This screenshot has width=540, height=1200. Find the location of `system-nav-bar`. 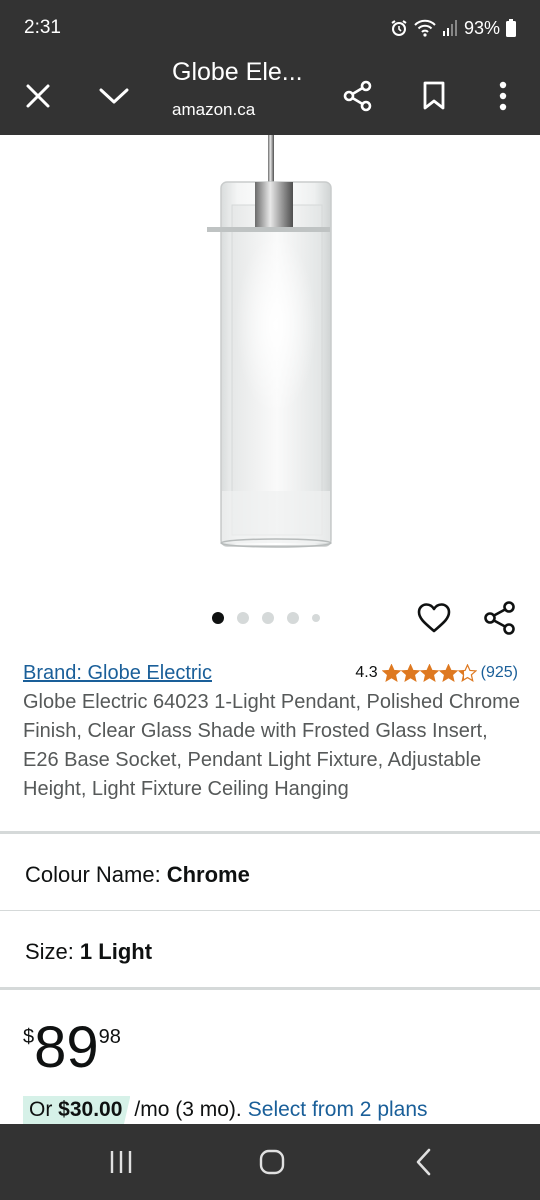

system-nav-bar is located at coordinates (270, 1162).